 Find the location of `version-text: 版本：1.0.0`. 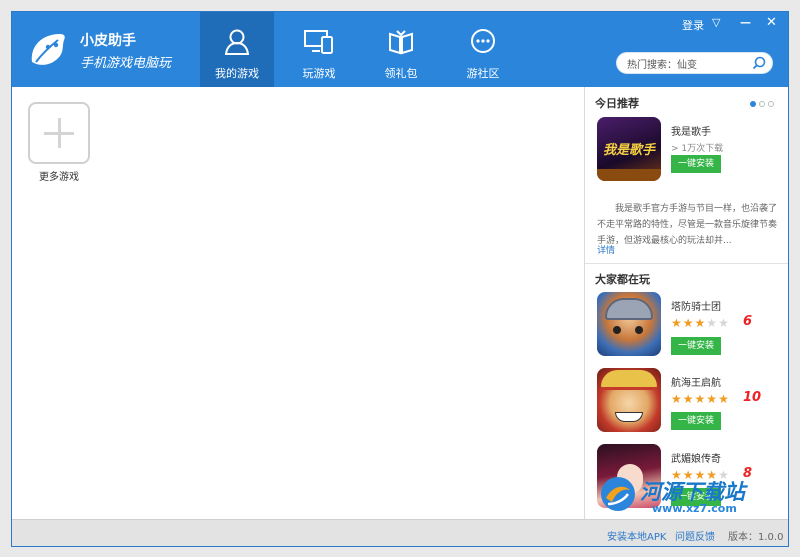

version-text: 版本：1.0.0 is located at coordinates (756, 537).